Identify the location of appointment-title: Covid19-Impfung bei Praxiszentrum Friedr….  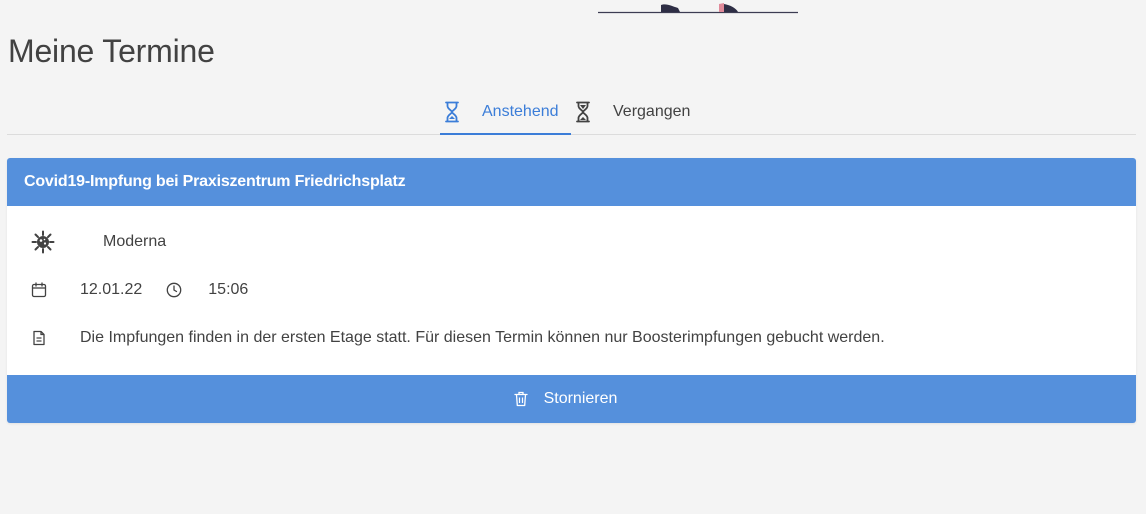
(571, 182).